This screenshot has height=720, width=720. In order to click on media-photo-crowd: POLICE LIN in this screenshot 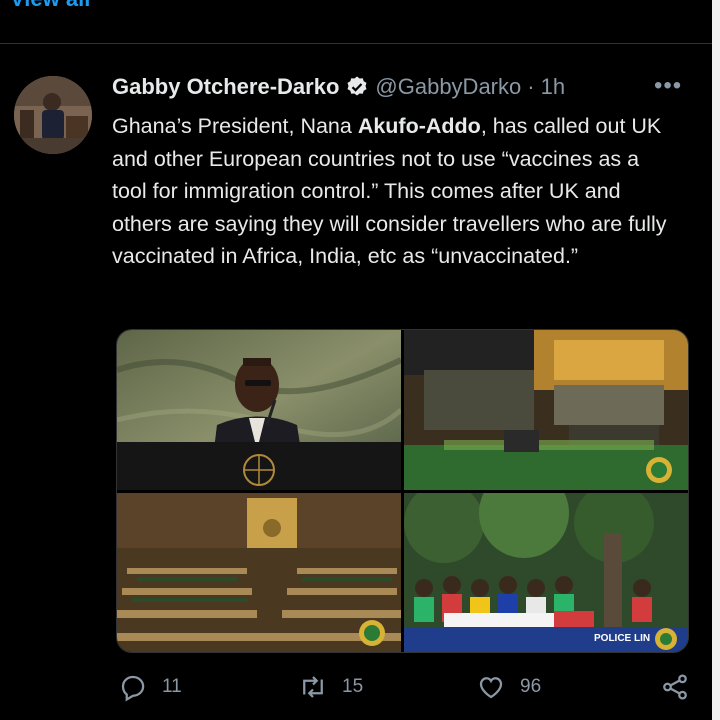, I will do `click(546, 572)`.